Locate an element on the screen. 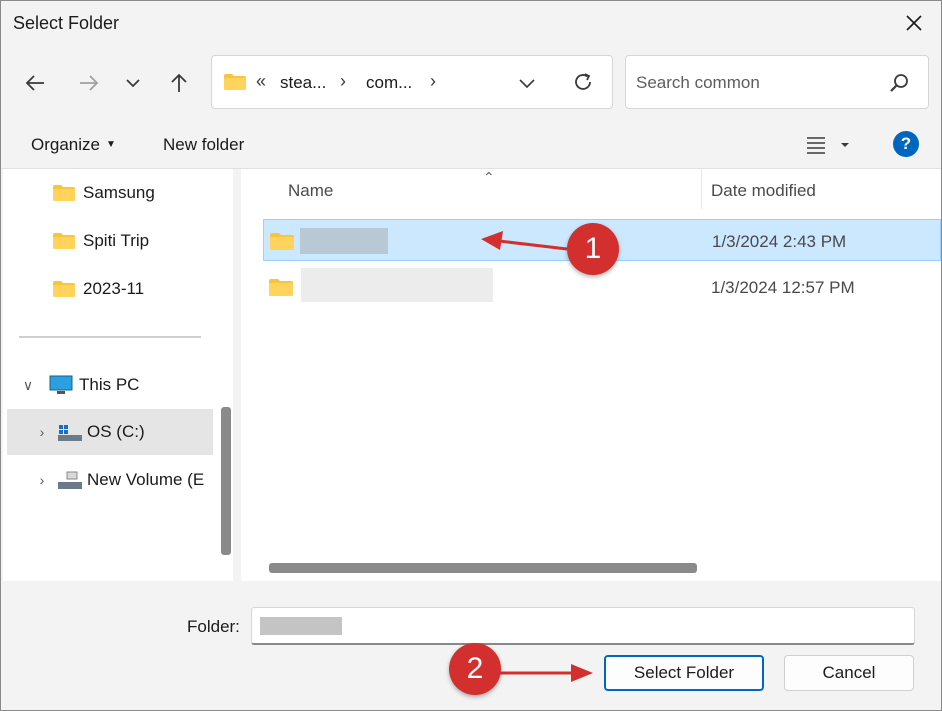  forward-button is located at coordinates (89, 83).